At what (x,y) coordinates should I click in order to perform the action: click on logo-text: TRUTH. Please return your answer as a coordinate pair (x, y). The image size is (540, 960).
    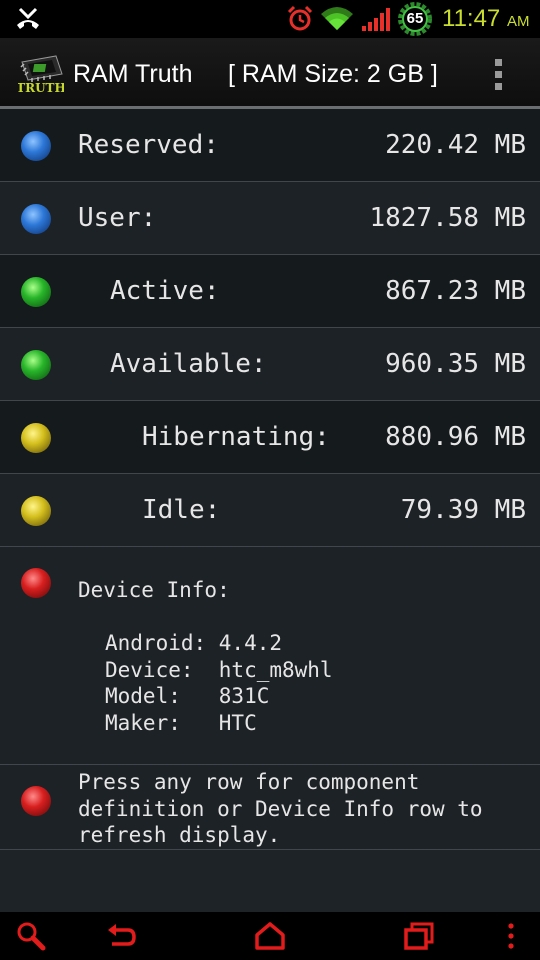
    Looking at the image, I should click on (41, 87).